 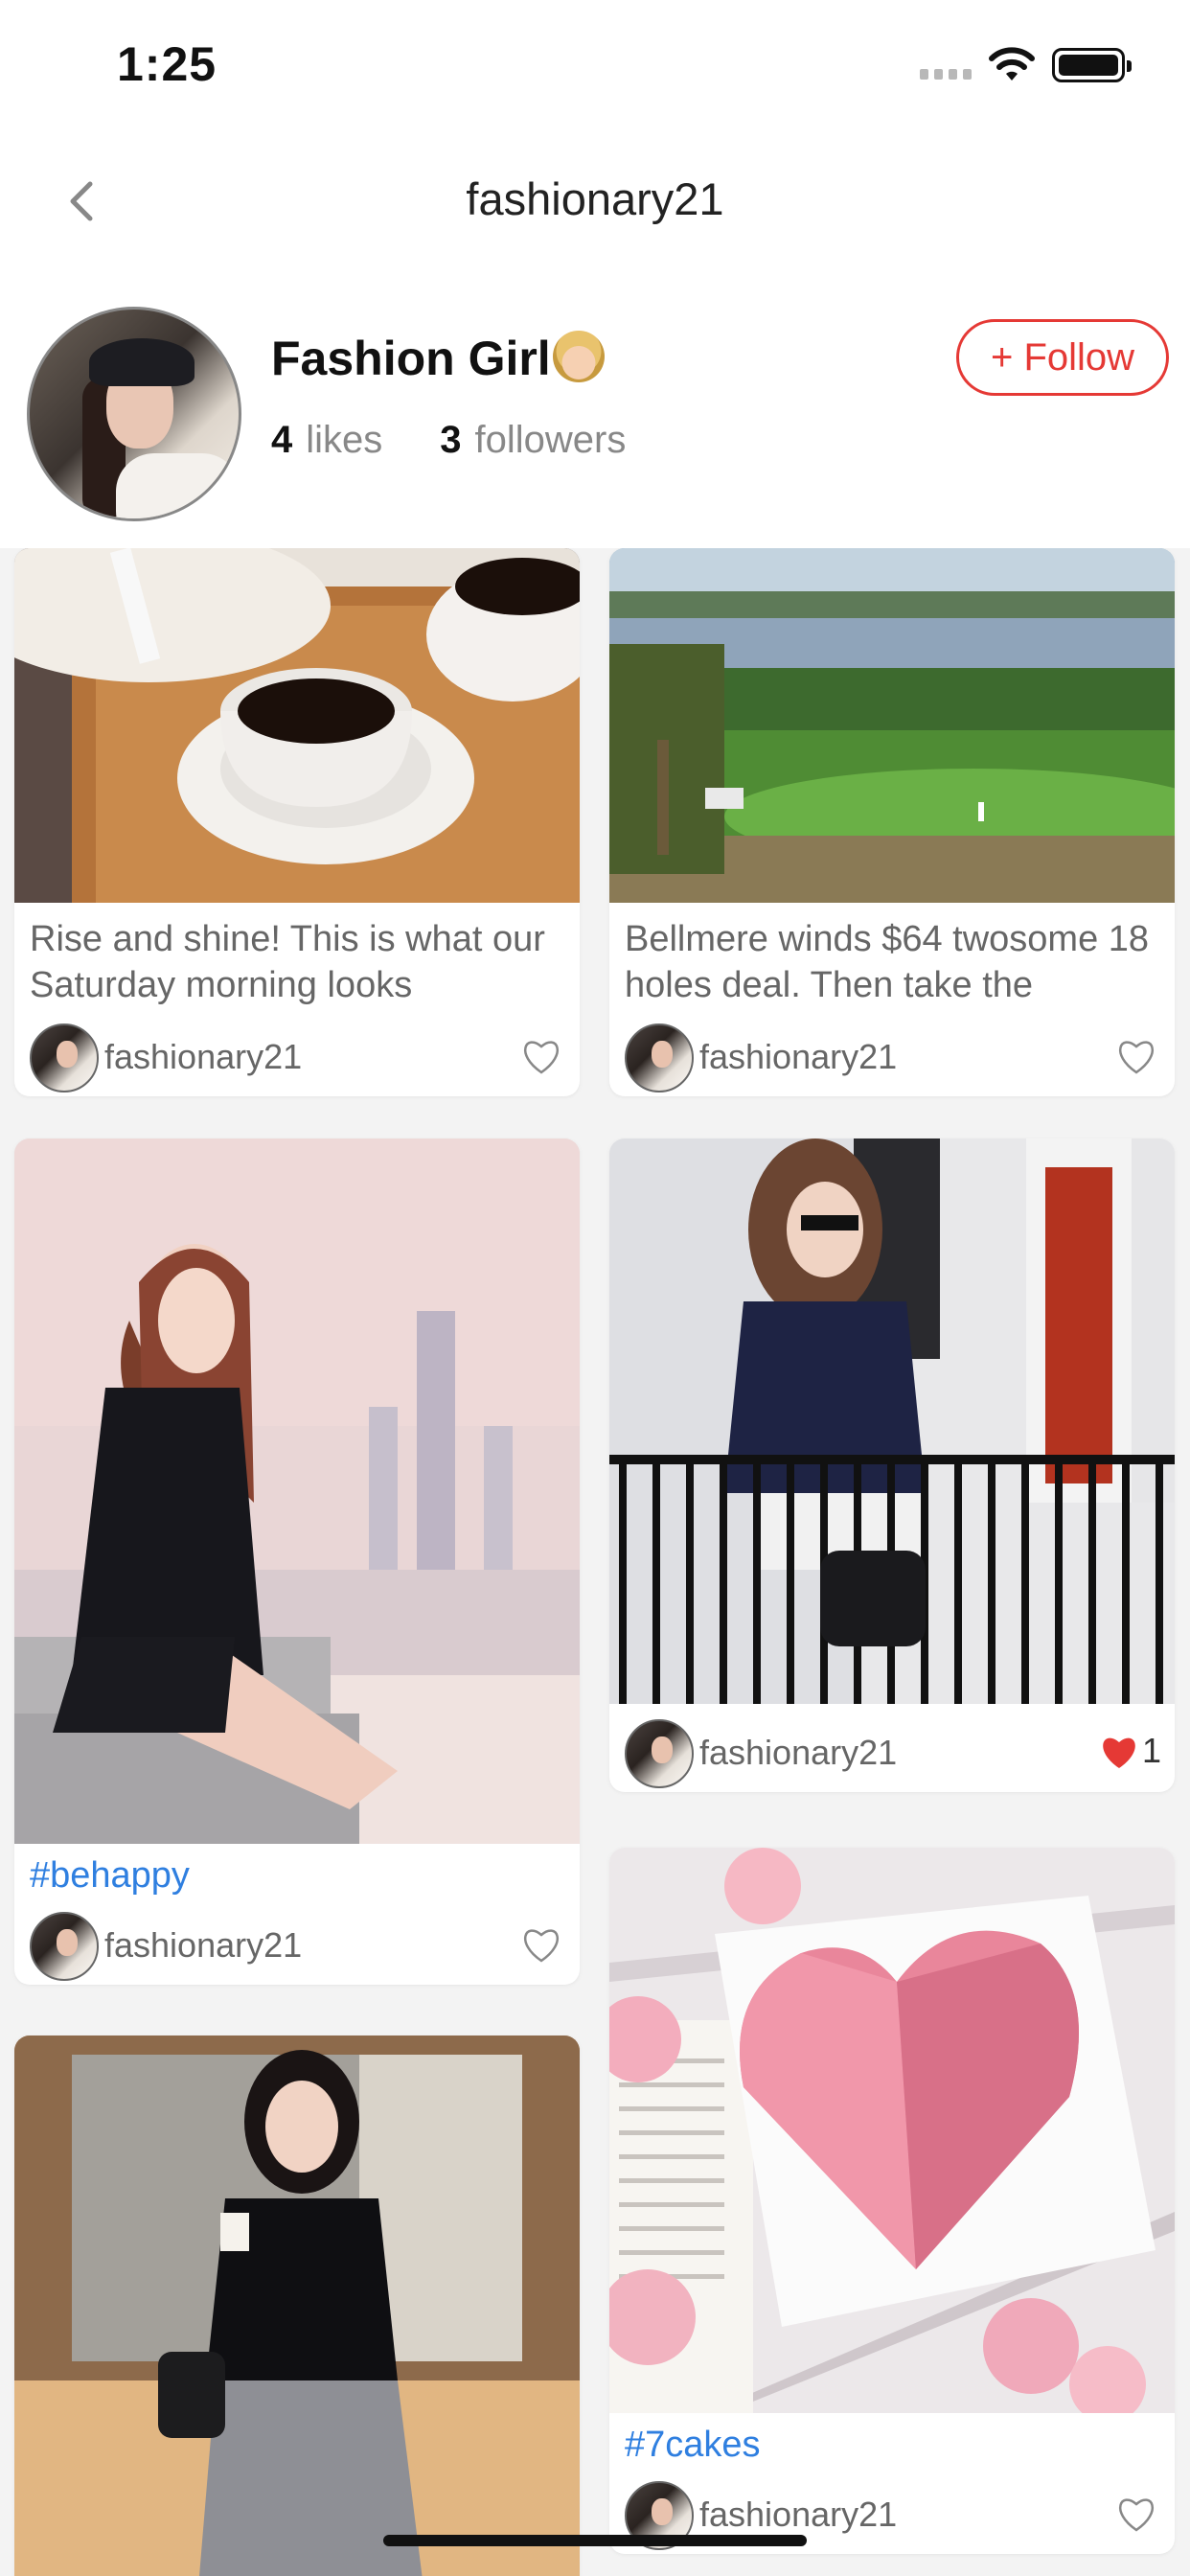 I want to click on profile-stats: 4 likes 3 followers, so click(x=449, y=440).